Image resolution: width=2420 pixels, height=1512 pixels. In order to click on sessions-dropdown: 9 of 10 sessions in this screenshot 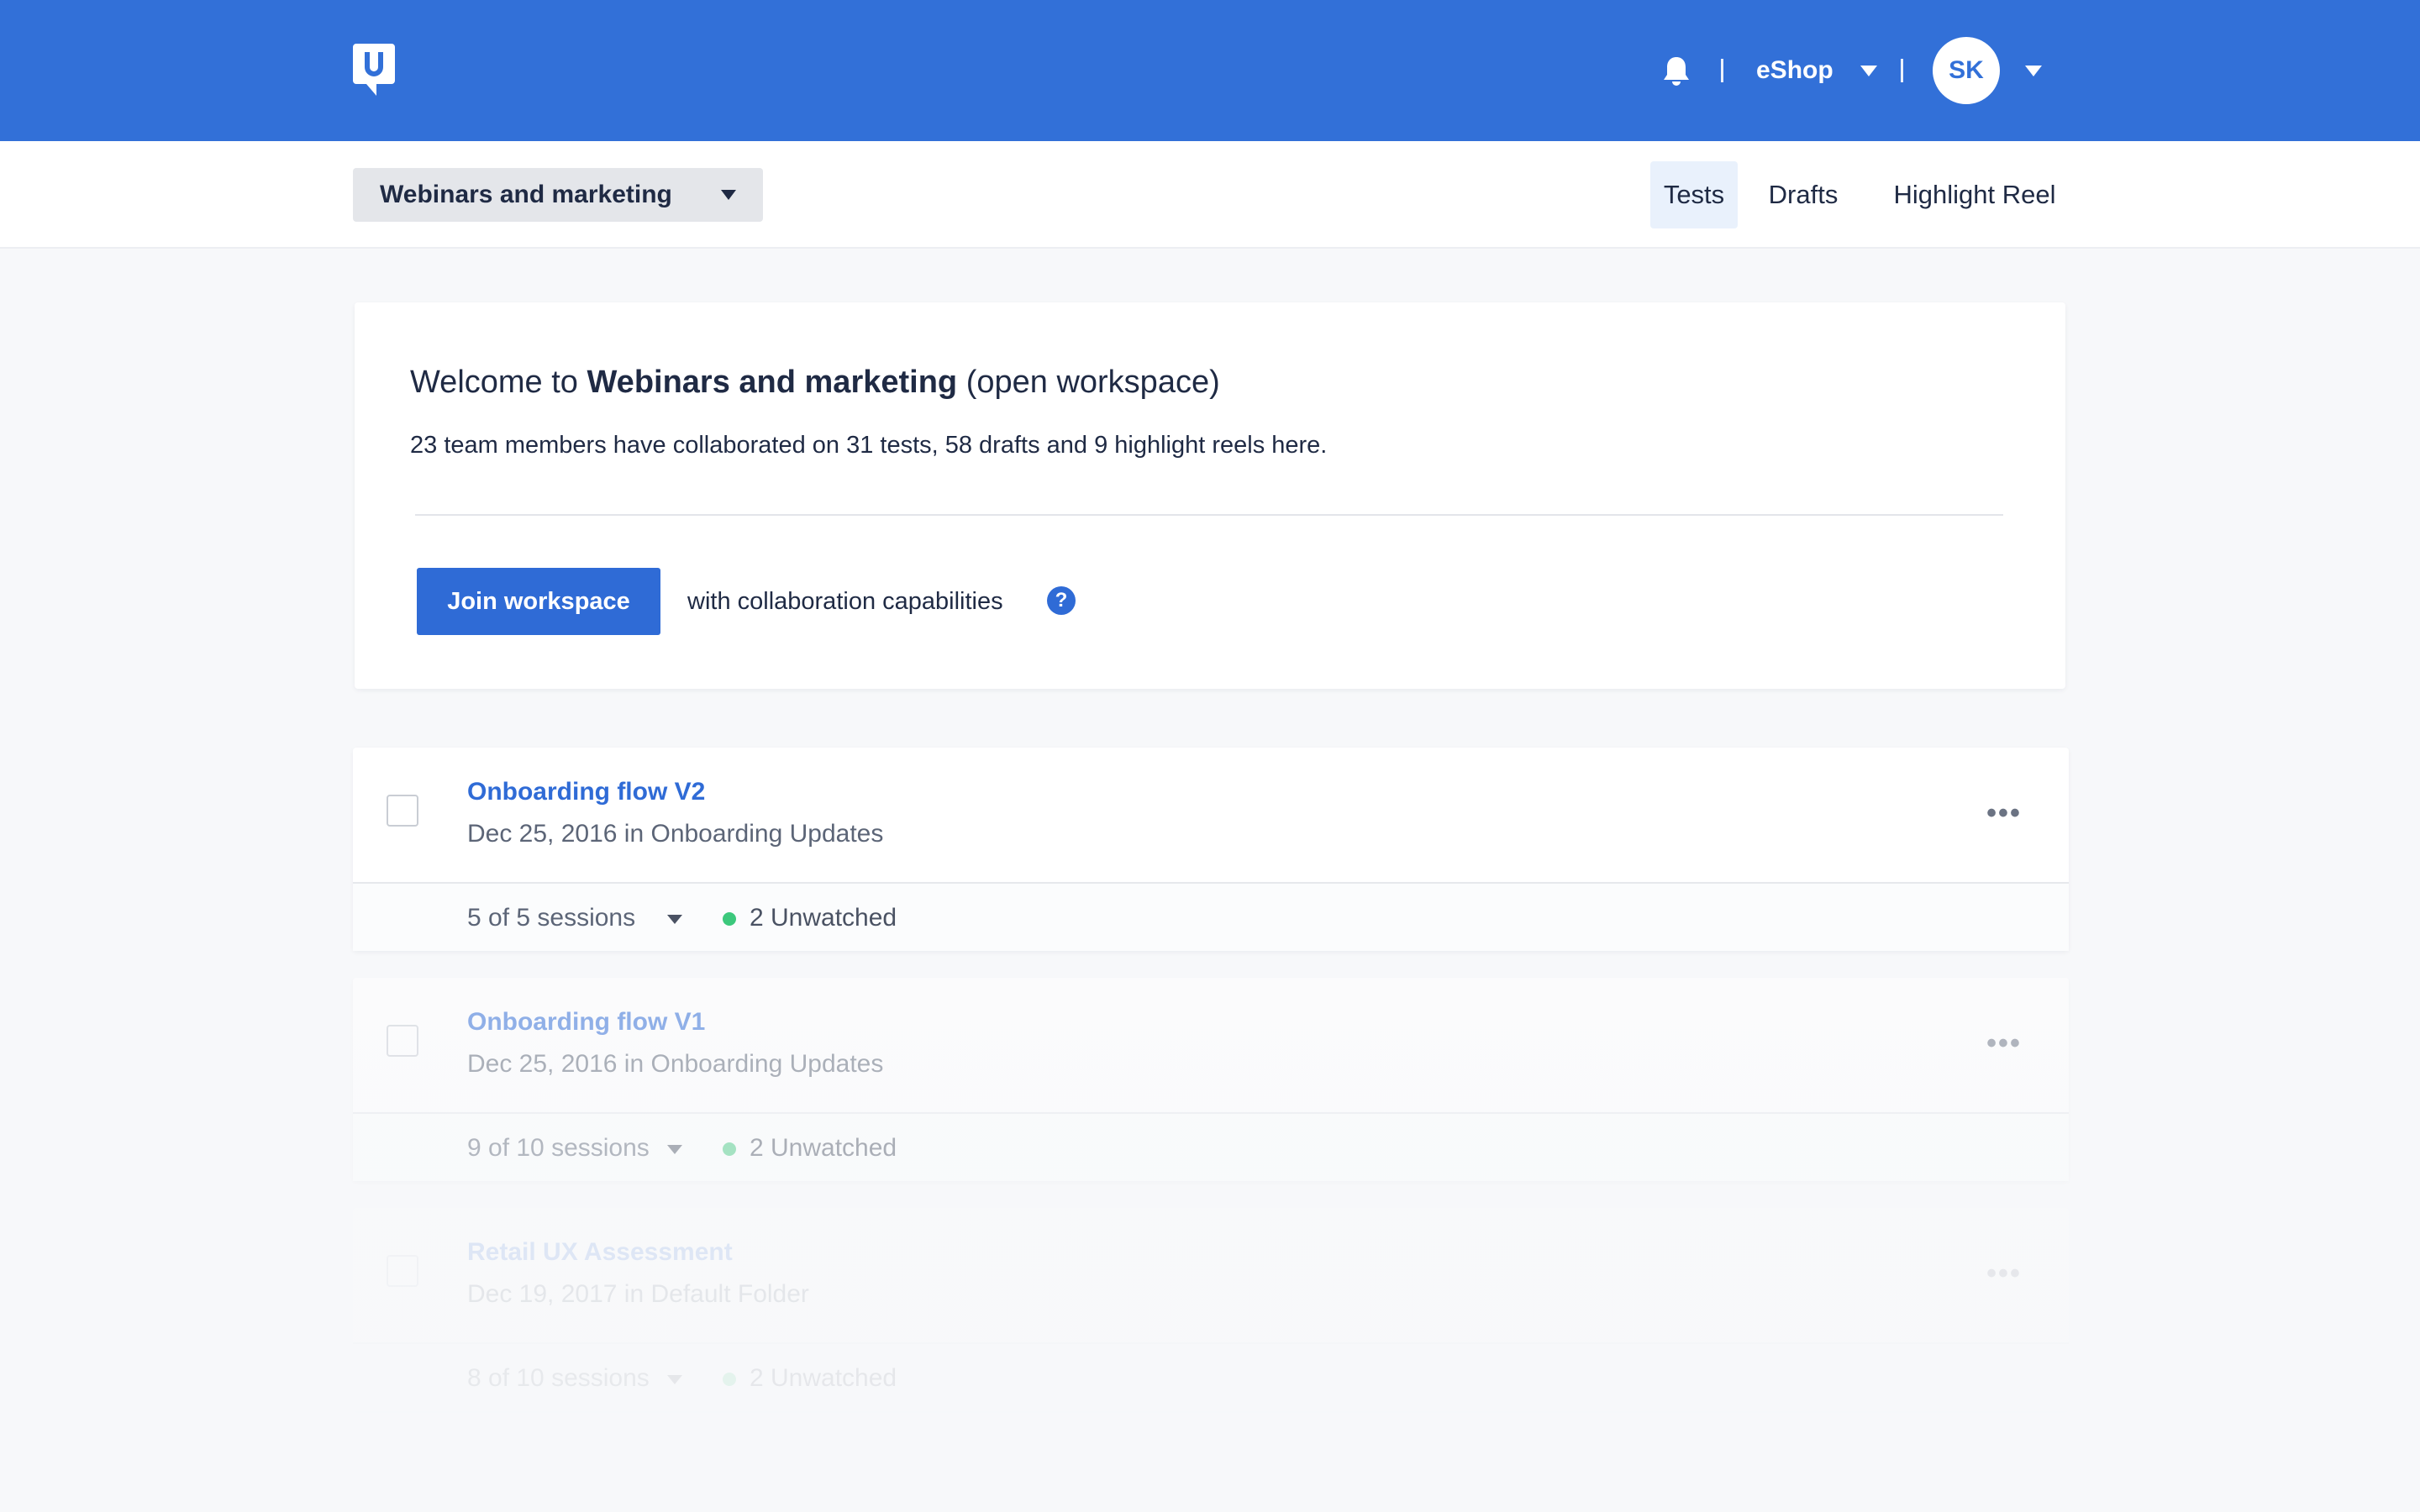, I will do `click(558, 1148)`.